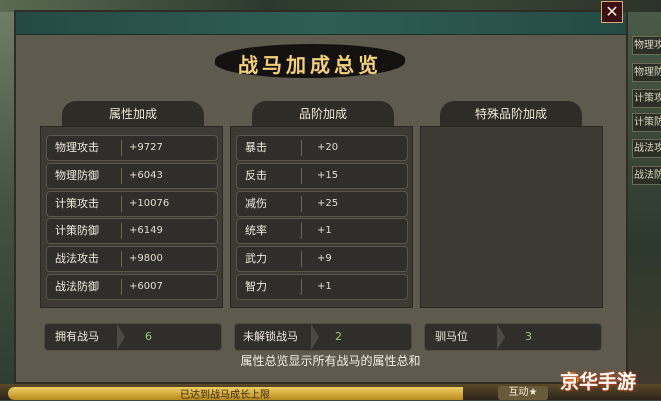 Image resolution: width=661 pixels, height=401 pixels. What do you see at coordinates (328, 147) in the screenshot?
I see `stat-value: +20` at bounding box center [328, 147].